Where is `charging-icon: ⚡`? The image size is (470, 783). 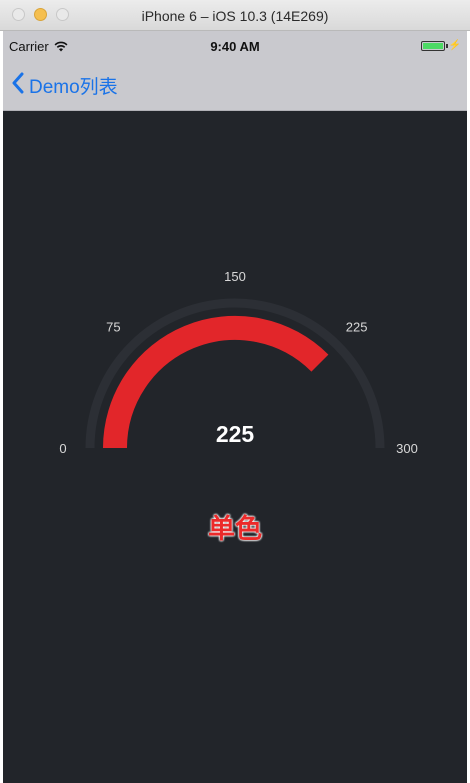
charging-icon: ⚡ is located at coordinates (454, 45).